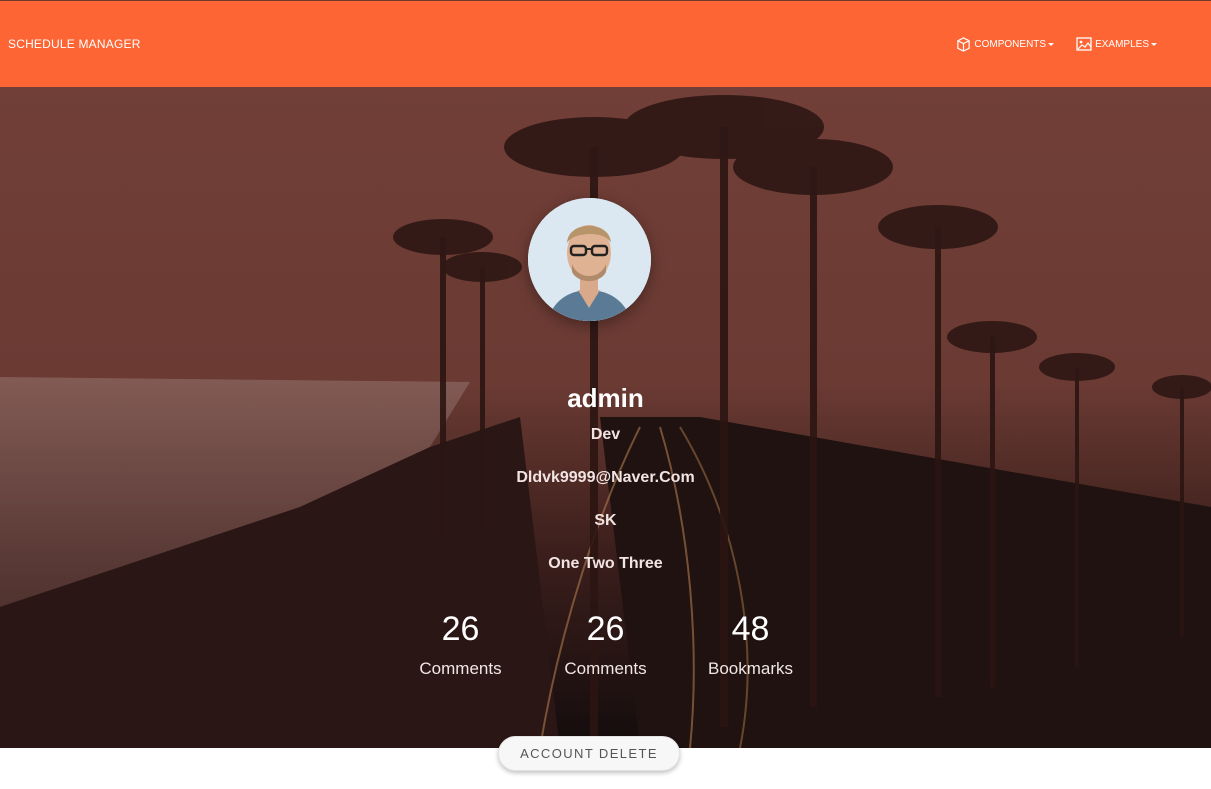 Image resolution: width=1211 pixels, height=789 pixels. What do you see at coordinates (605, 477) in the screenshot?
I see `profile-email: Dldvk9999@Naver.Com` at bounding box center [605, 477].